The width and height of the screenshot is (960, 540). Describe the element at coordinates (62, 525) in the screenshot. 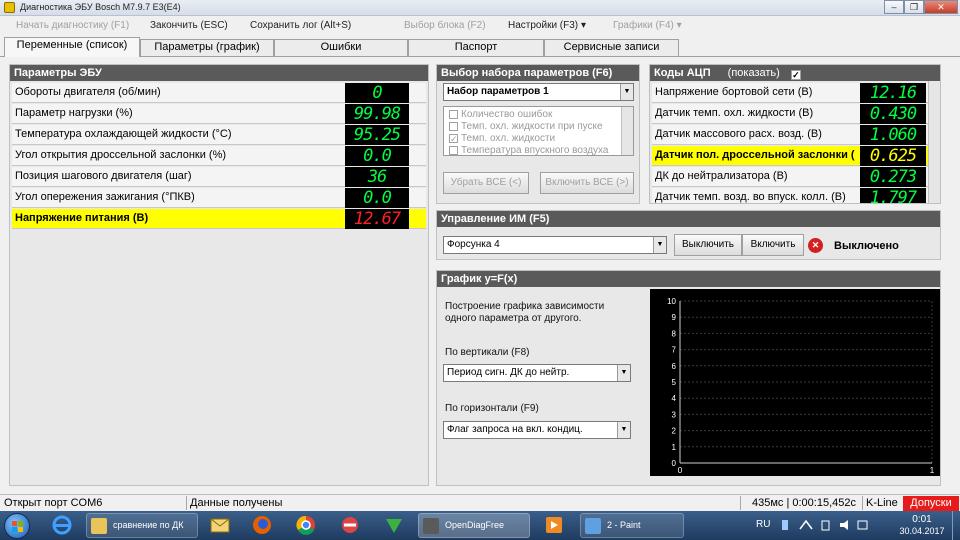

I see `ie-icon` at that location.